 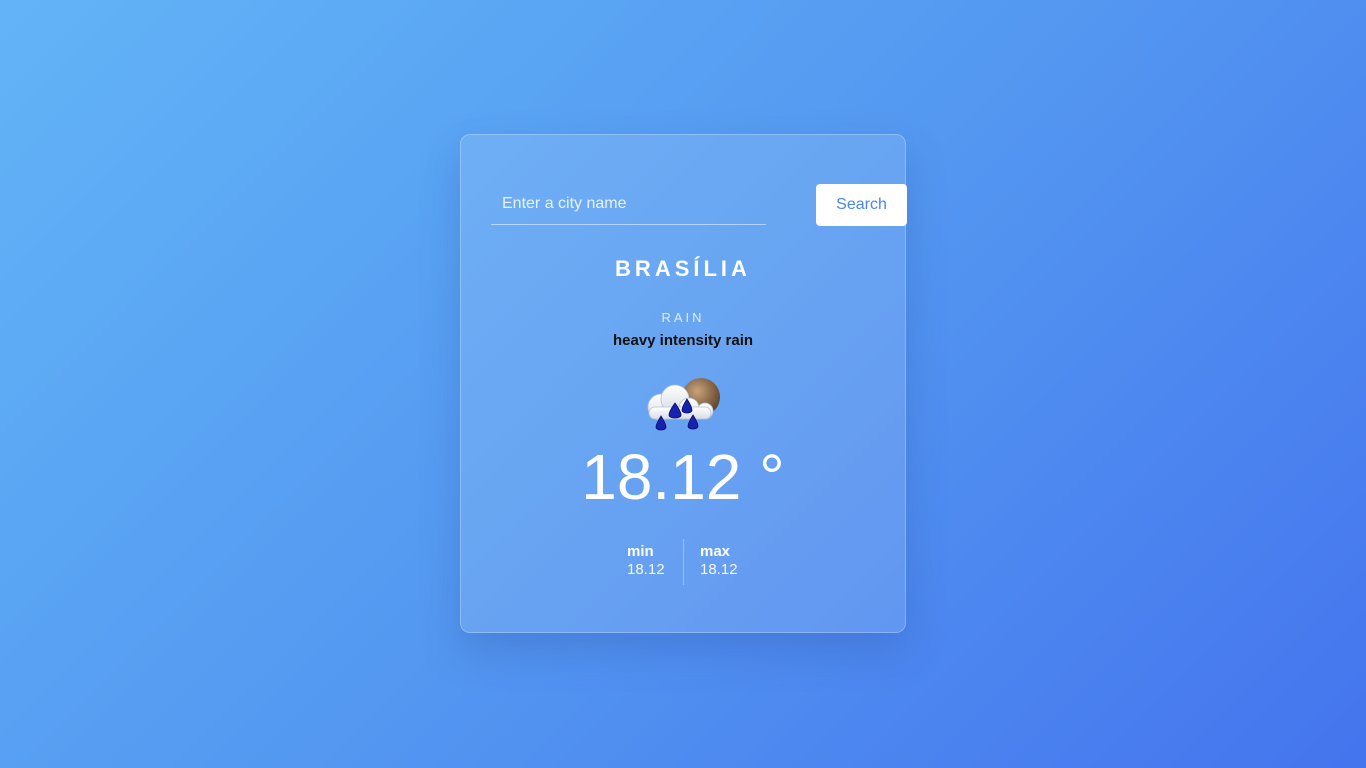 I want to click on search-bar: Search, so click(x=699, y=205).